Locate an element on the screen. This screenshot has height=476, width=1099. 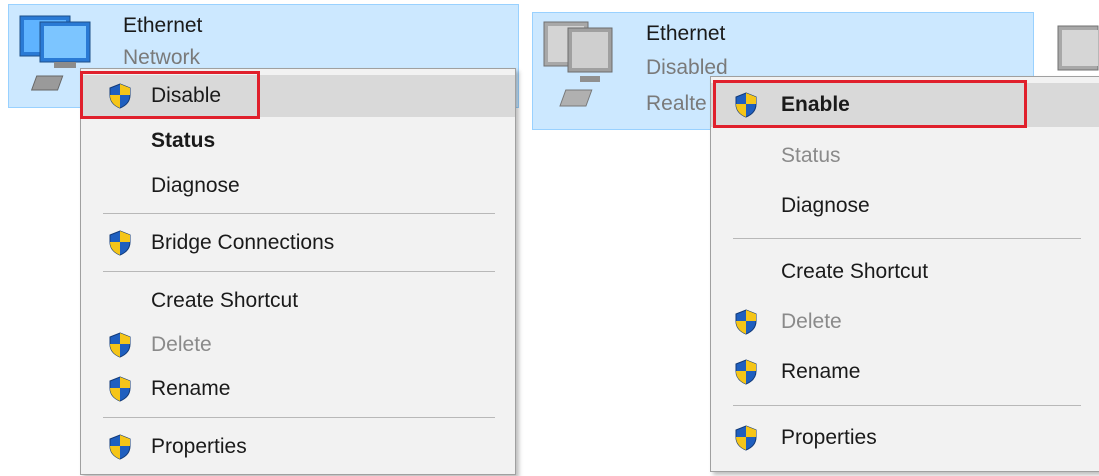
adapter-status: Network is located at coordinates (162, 57).